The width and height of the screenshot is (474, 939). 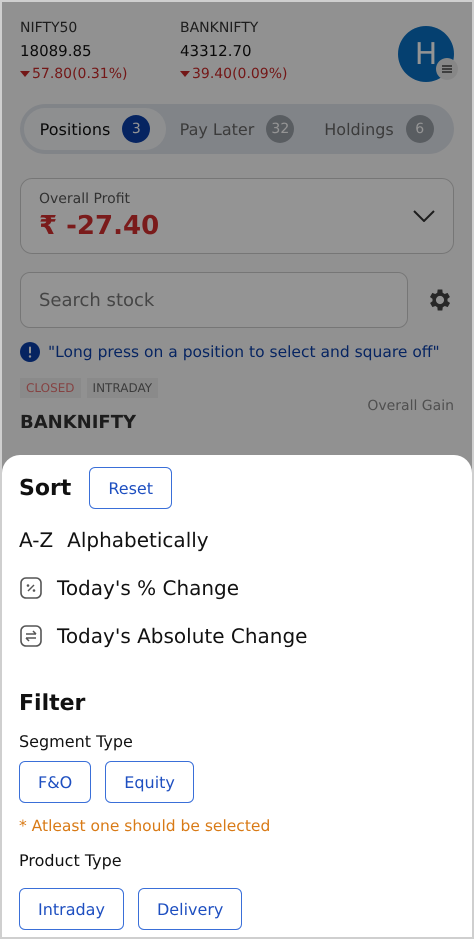 What do you see at coordinates (136, 129) in the screenshot?
I see `count-badge: 3` at bounding box center [136, 129].